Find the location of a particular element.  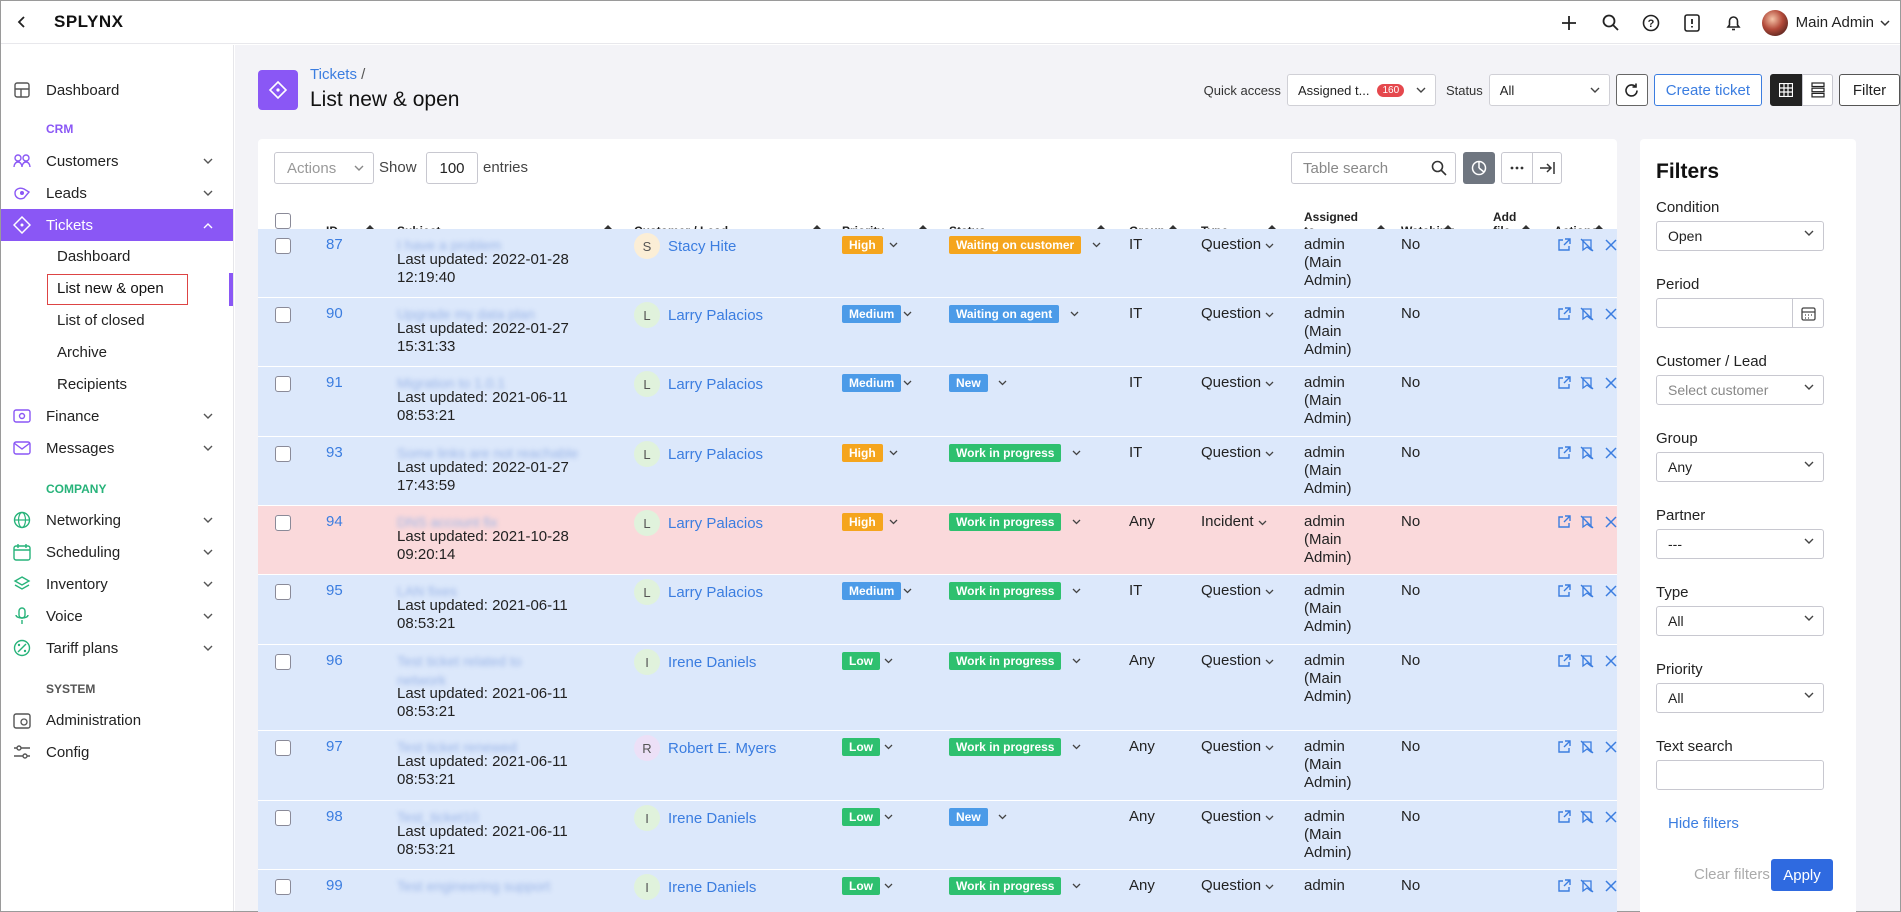

create-ticket-button: Create ticket is located at coordinates (1707, 90).